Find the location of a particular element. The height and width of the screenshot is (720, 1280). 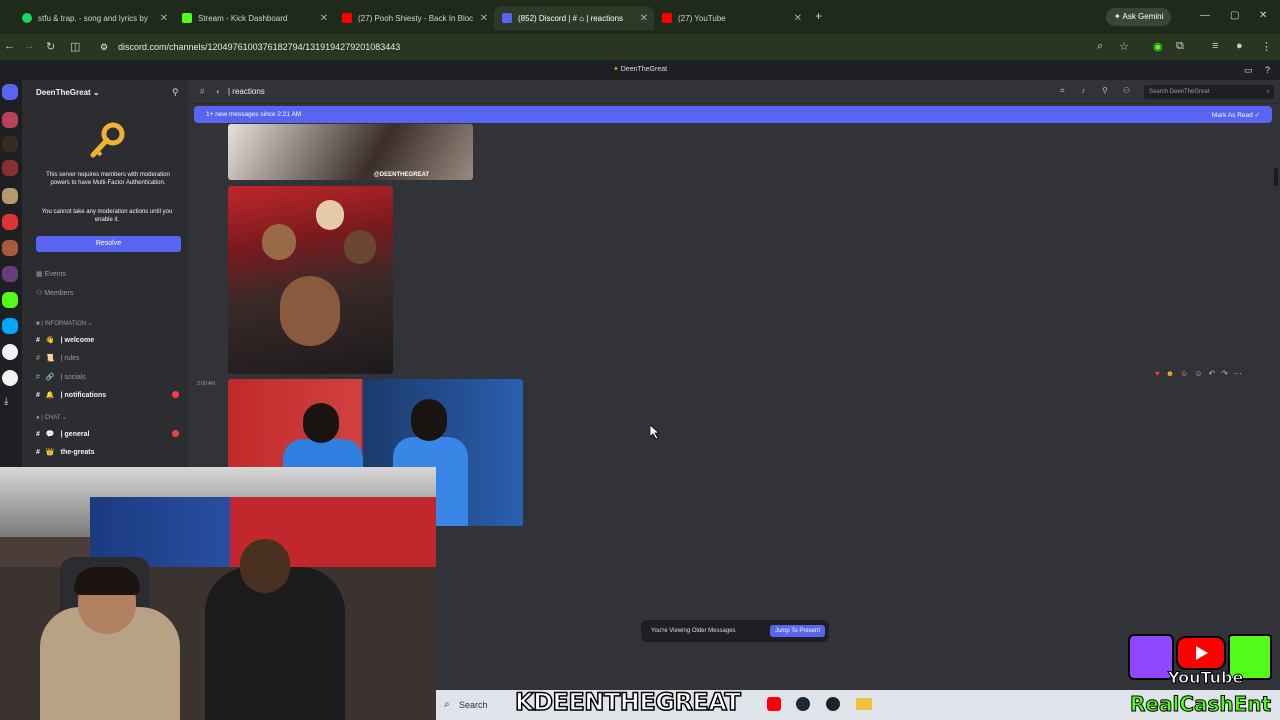

obs-app-icon is located at coordinates (833, 704).